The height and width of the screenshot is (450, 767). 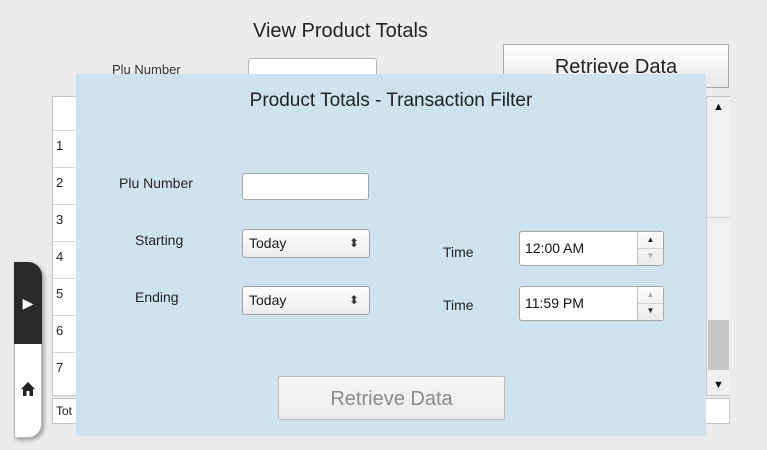 What do you see at coordinates (591, 248) in the screenshot?
I see `start-time-field: 12:00 AM ▲ ▼` at bounding box center [591, 248].